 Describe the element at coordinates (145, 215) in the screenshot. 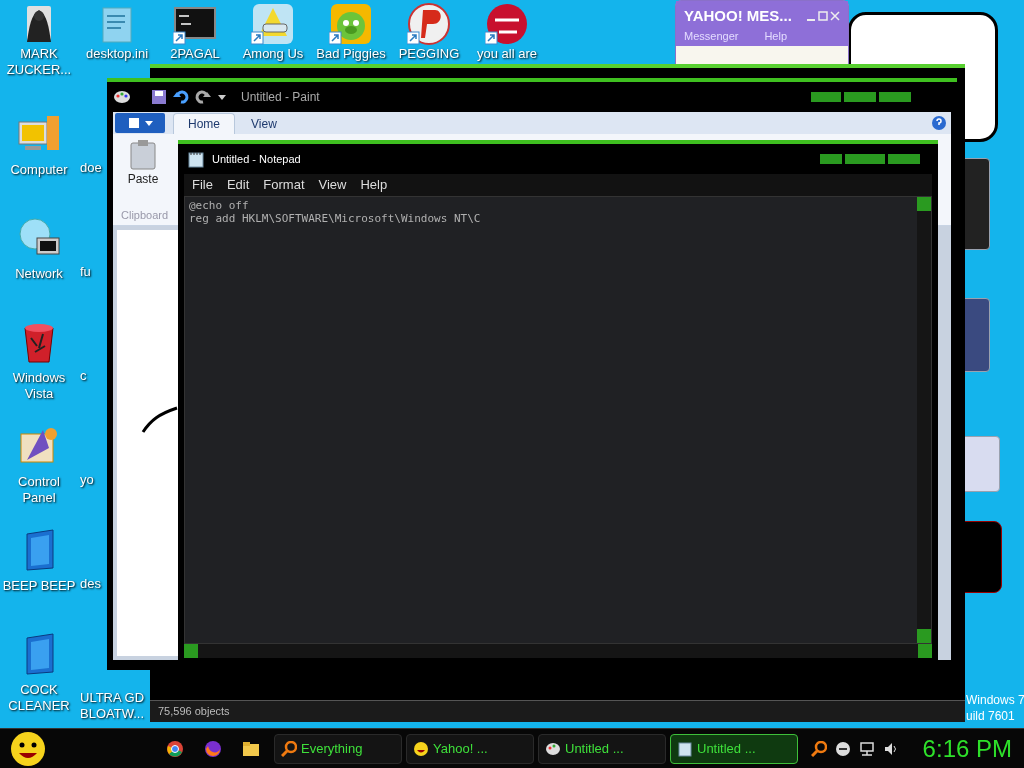

I see `group-label: Clipboard` at that location.